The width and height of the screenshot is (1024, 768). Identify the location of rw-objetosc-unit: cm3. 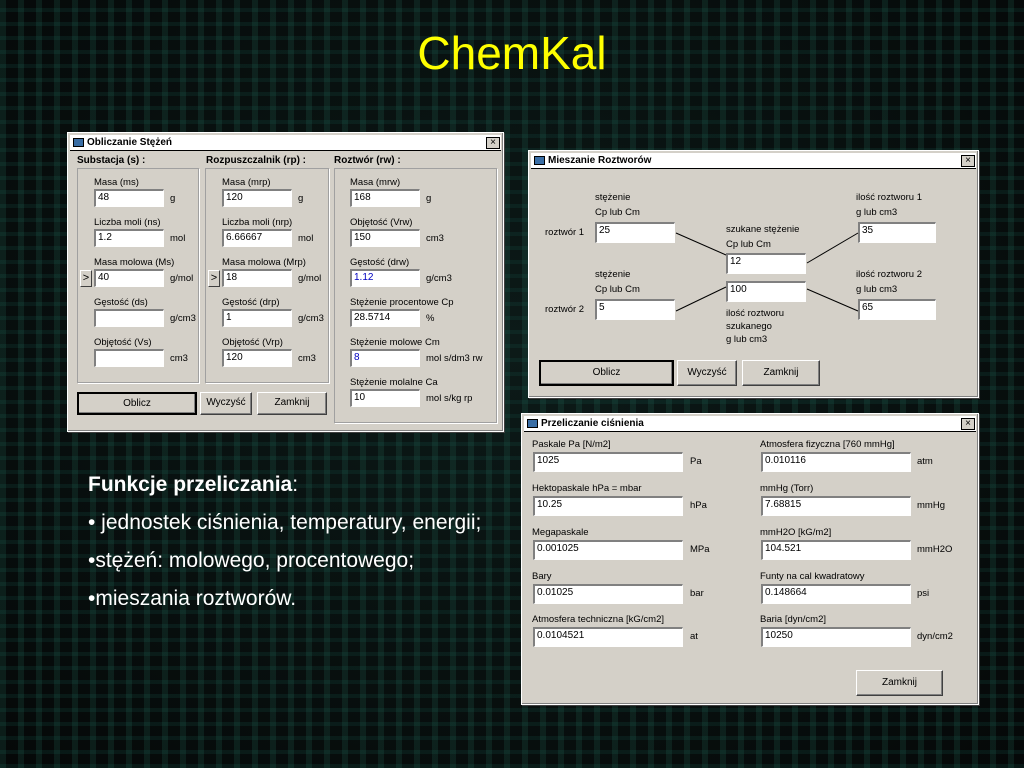
(435, 238).